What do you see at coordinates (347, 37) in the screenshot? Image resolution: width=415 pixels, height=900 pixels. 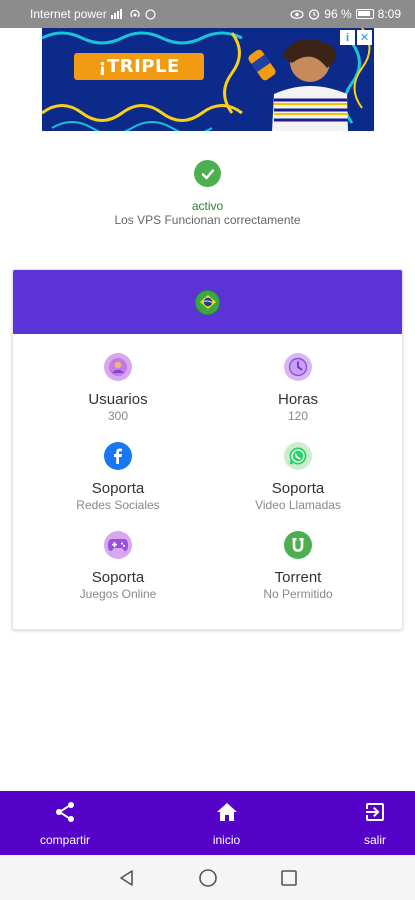 I see `info-icon: i` at bounding box center [347, 37].